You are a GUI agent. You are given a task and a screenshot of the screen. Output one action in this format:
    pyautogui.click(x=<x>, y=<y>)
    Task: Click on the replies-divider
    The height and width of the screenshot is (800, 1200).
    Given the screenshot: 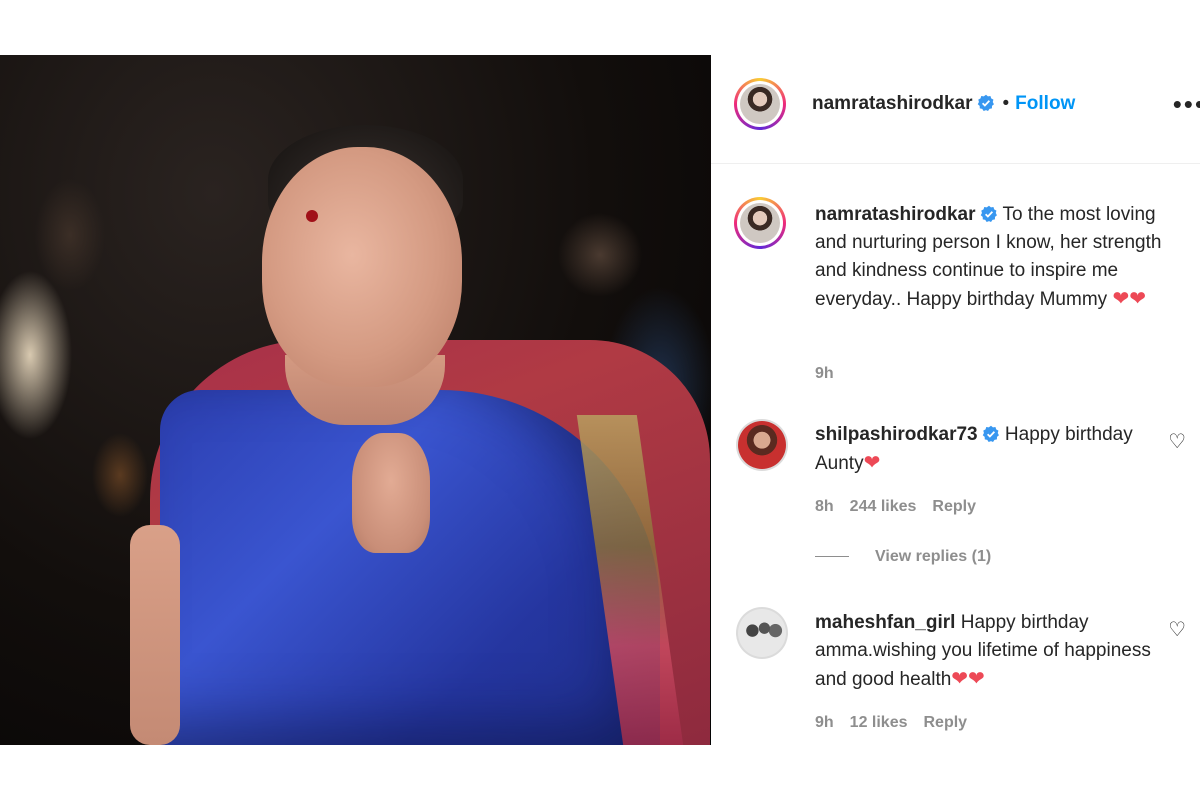 What is the action you would take?
    pyautogui.click(x=832, y=557)
    